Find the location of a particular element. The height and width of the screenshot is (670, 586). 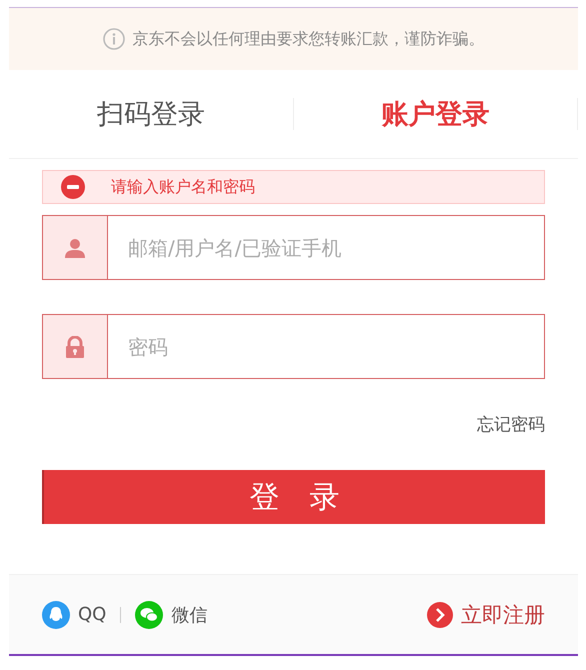

input-field: 邮箱/用户名/已验证手机 is located at coordinates (293, 247).